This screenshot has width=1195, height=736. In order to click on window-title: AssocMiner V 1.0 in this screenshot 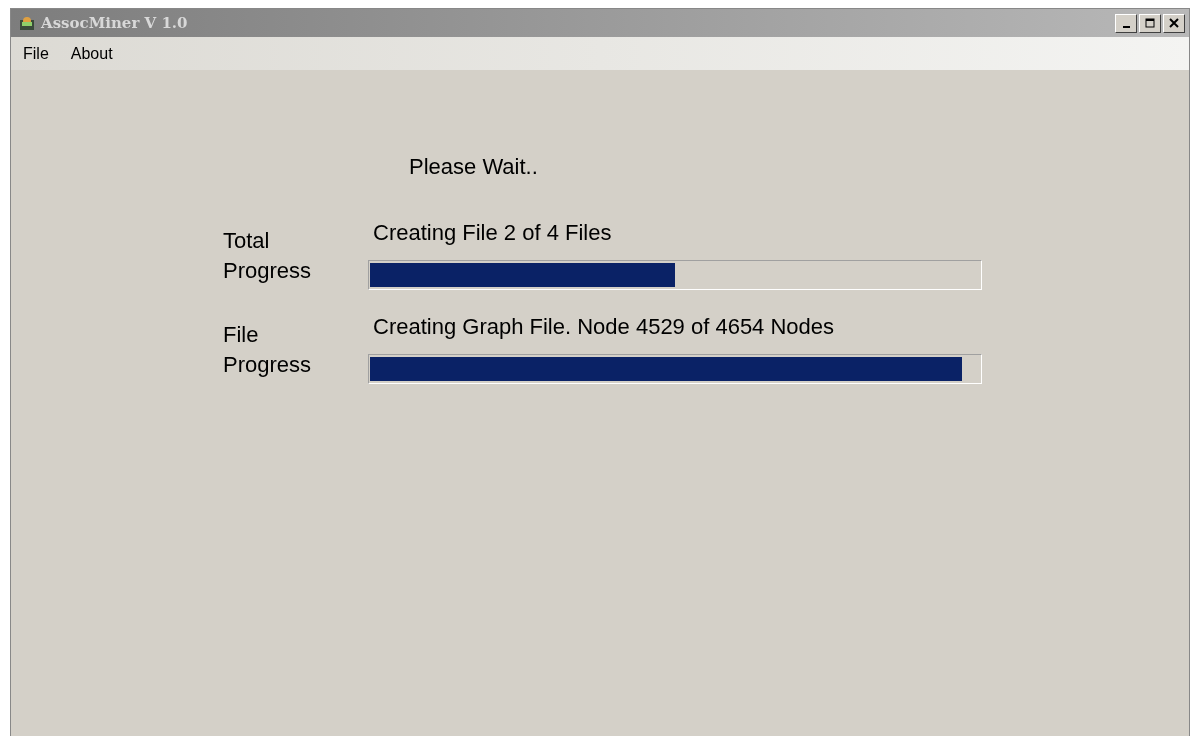, I will do `click(115, 23)`.